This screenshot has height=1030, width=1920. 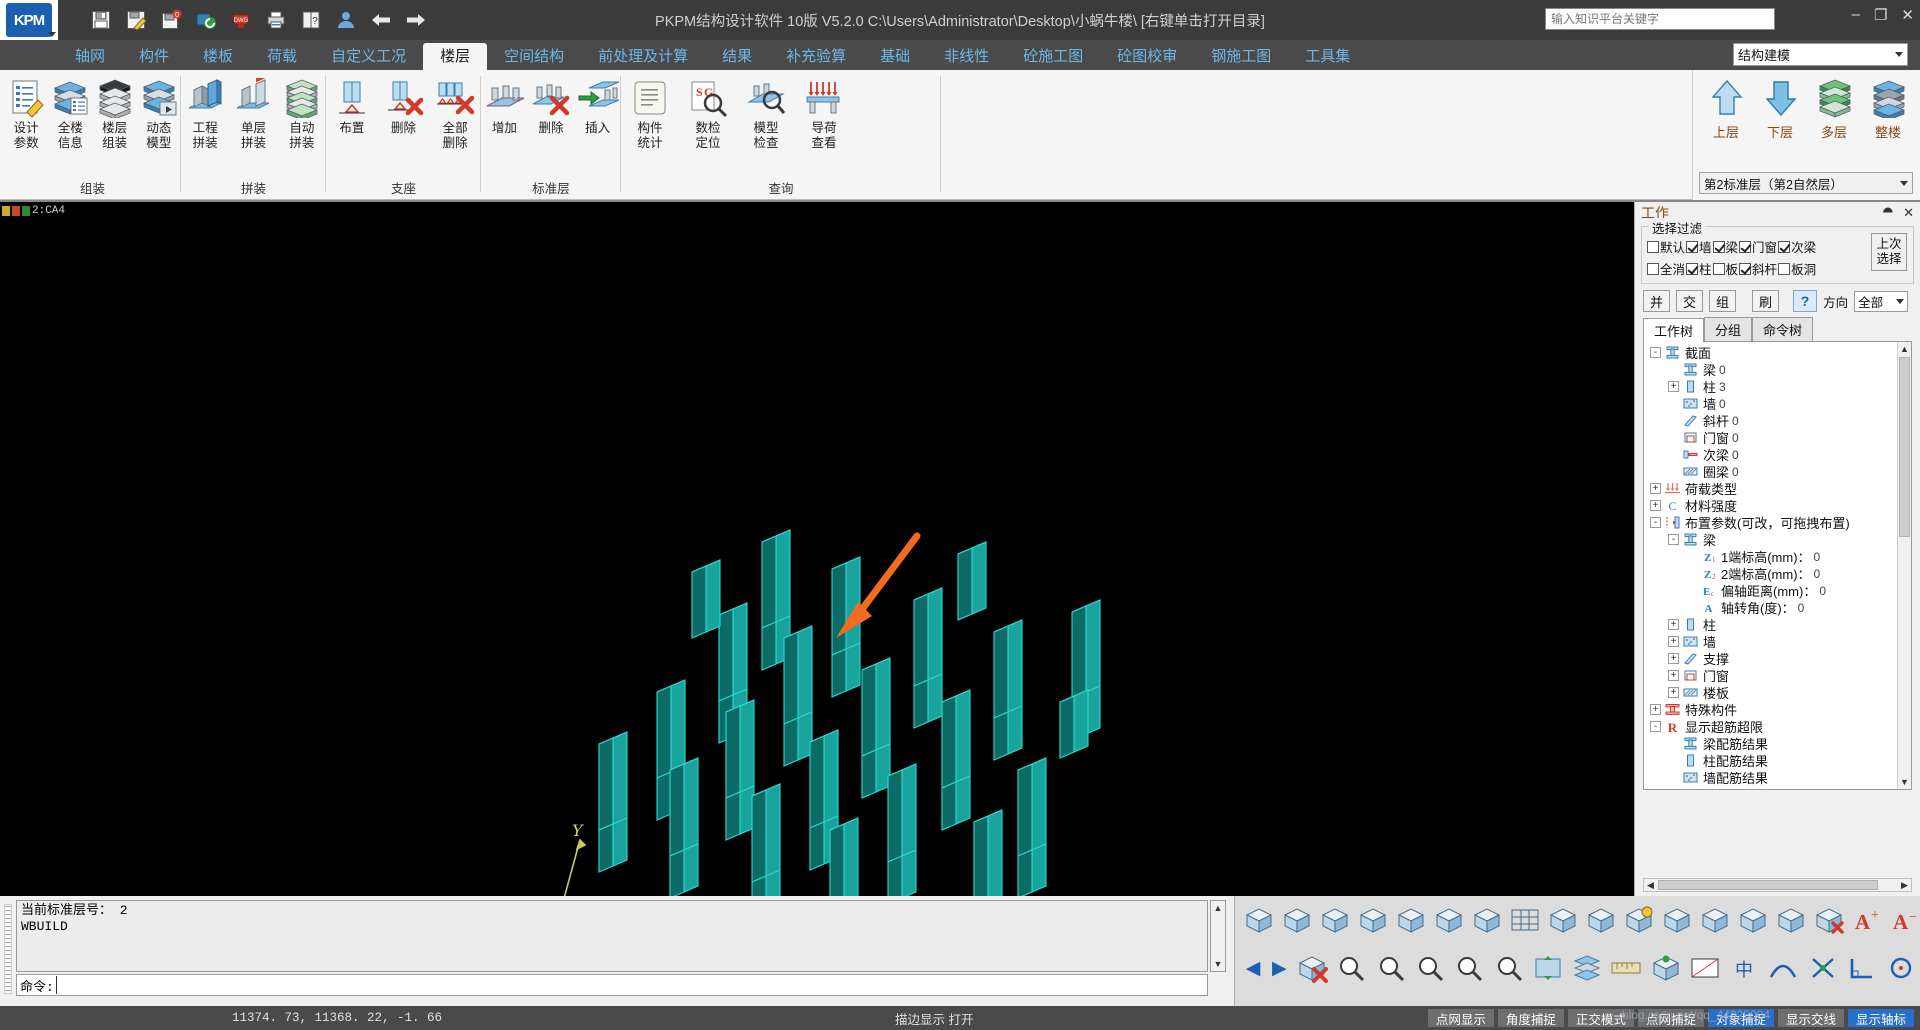 I want to click on scroll-right-arrow-icon: ▶, so click(x=1904, y=885).